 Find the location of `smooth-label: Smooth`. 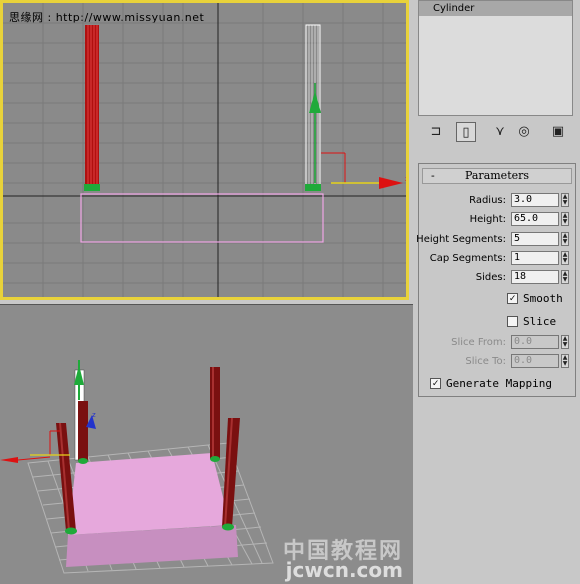

smooth-label: Smooth is located at coordinates (543, 298).